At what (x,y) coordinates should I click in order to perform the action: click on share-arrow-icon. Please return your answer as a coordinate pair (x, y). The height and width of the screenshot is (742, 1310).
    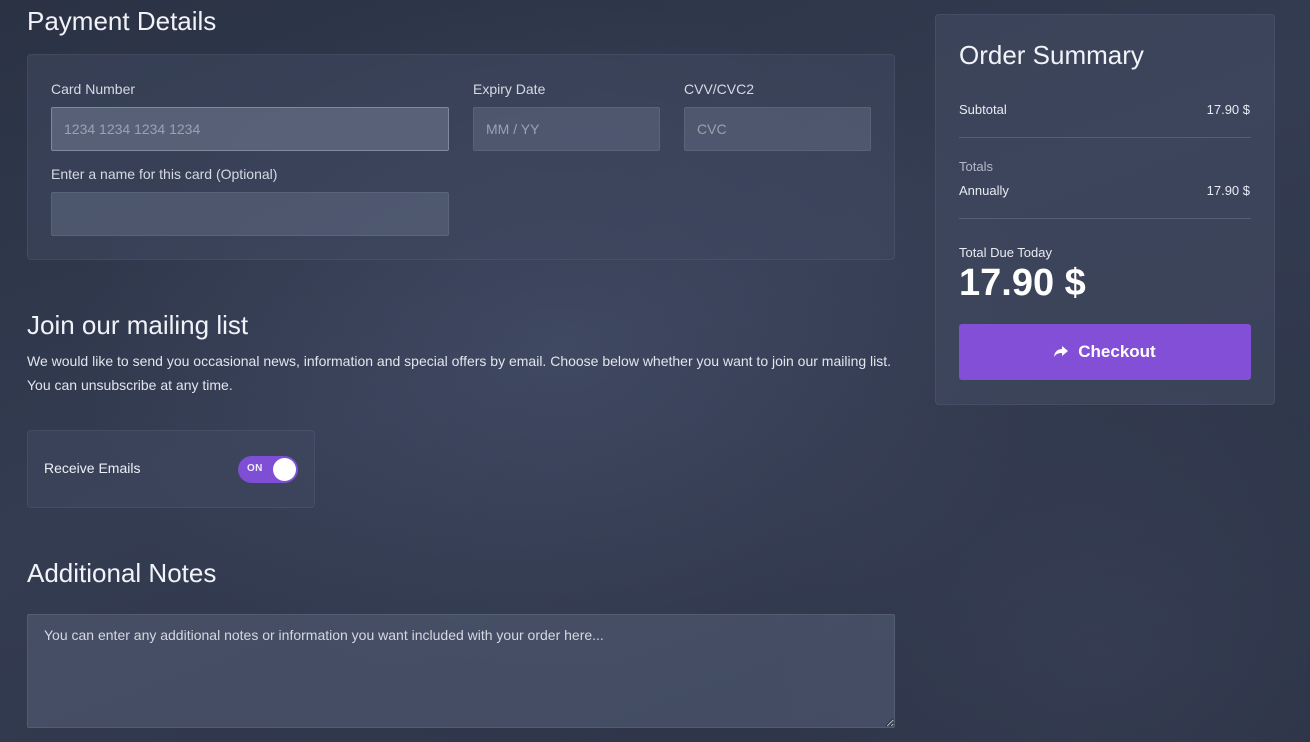
    Looking at the image, I should click on (1061, 351).